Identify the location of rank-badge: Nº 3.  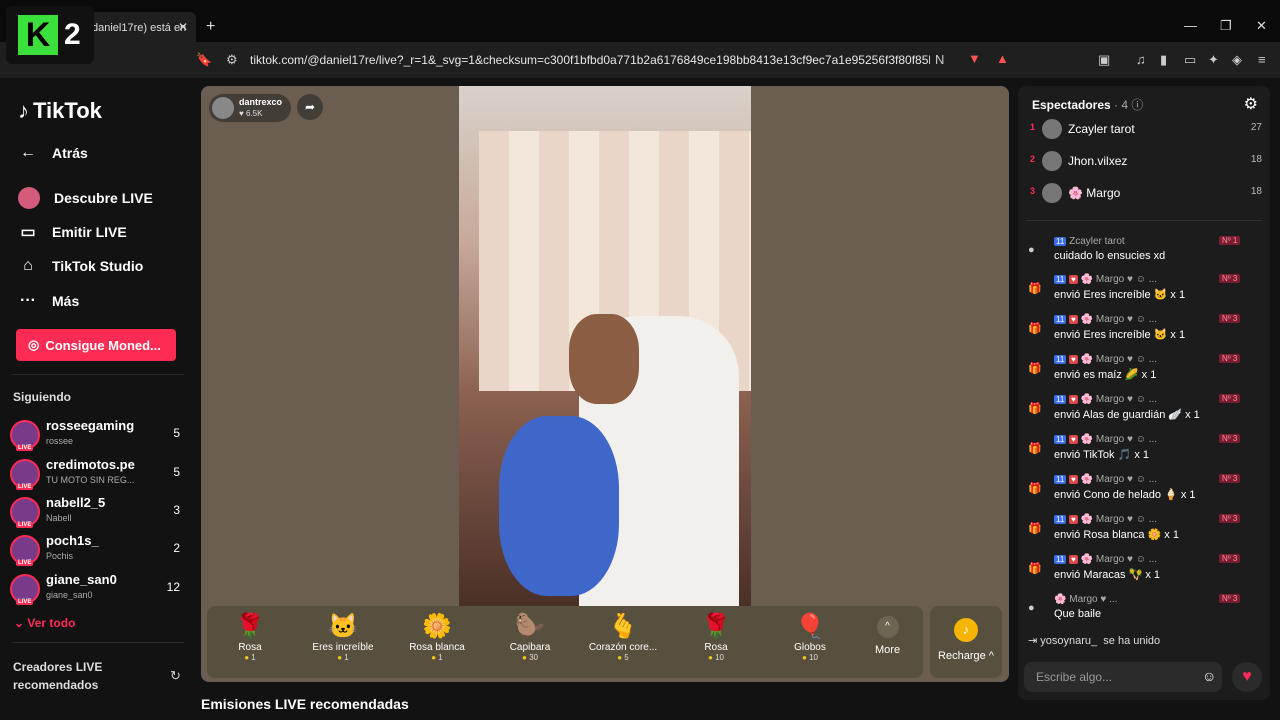
(1230, 278).